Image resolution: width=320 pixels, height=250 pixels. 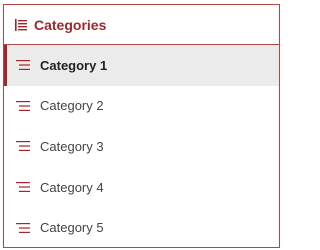 What do you see at coordinates (72, 228) in the screenshot?
I see `category-item-label: Category 5` at bounding box center [72, 228].